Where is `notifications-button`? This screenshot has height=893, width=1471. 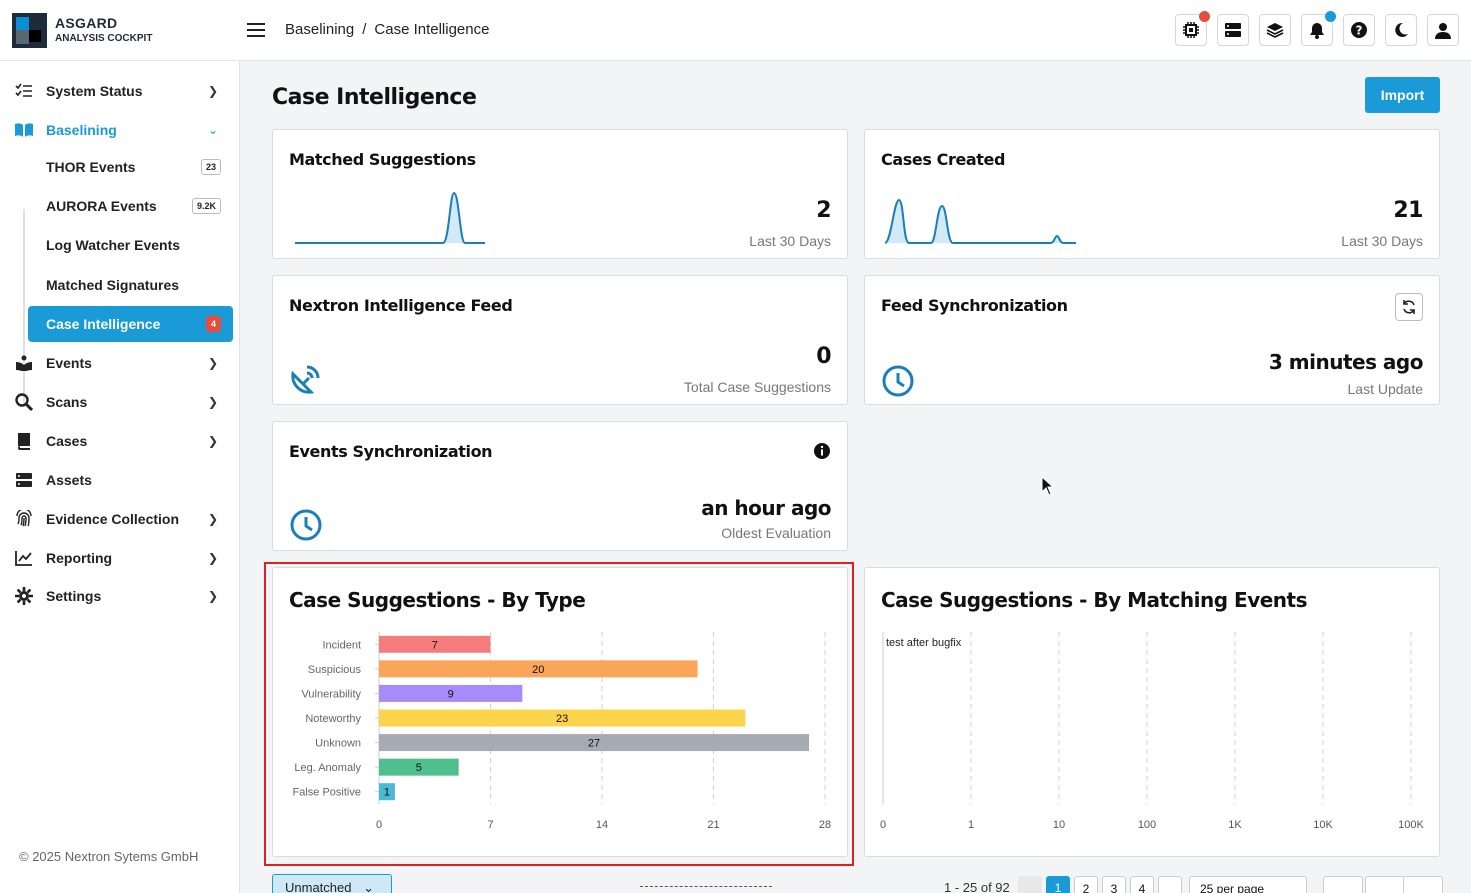
notifications-button is located at coordinates (1318, 28).